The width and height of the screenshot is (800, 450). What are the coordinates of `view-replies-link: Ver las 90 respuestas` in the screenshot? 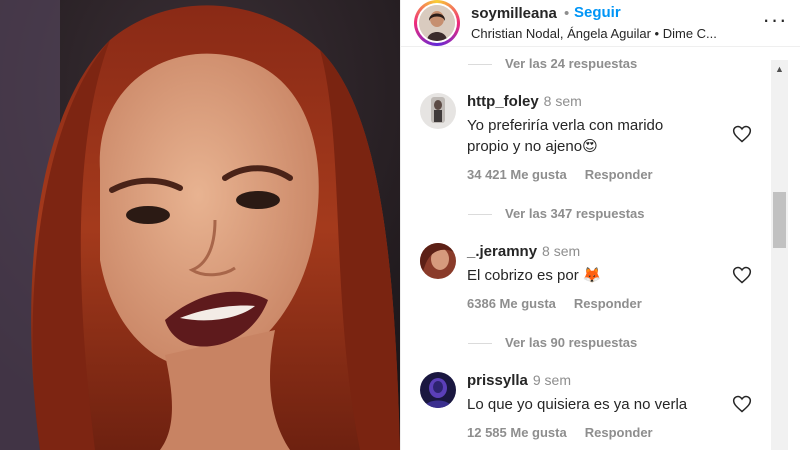 It's located at (552, 344).